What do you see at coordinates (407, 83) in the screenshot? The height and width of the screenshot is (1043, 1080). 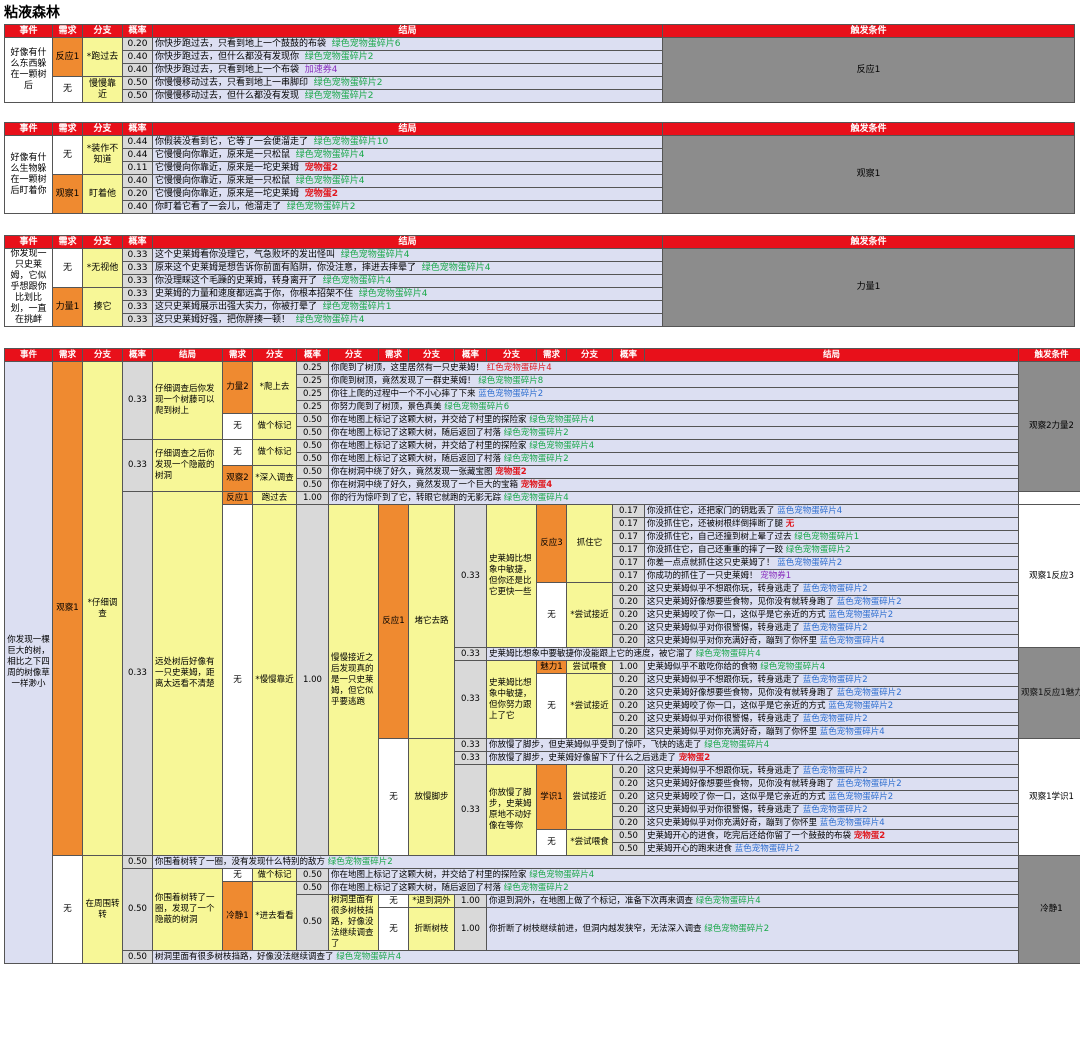 I see `result-cell: 你慢慢移动过去，只看到地上一串脚印 绿色宠物蛋碎片2` at bounding box center [407, 83].